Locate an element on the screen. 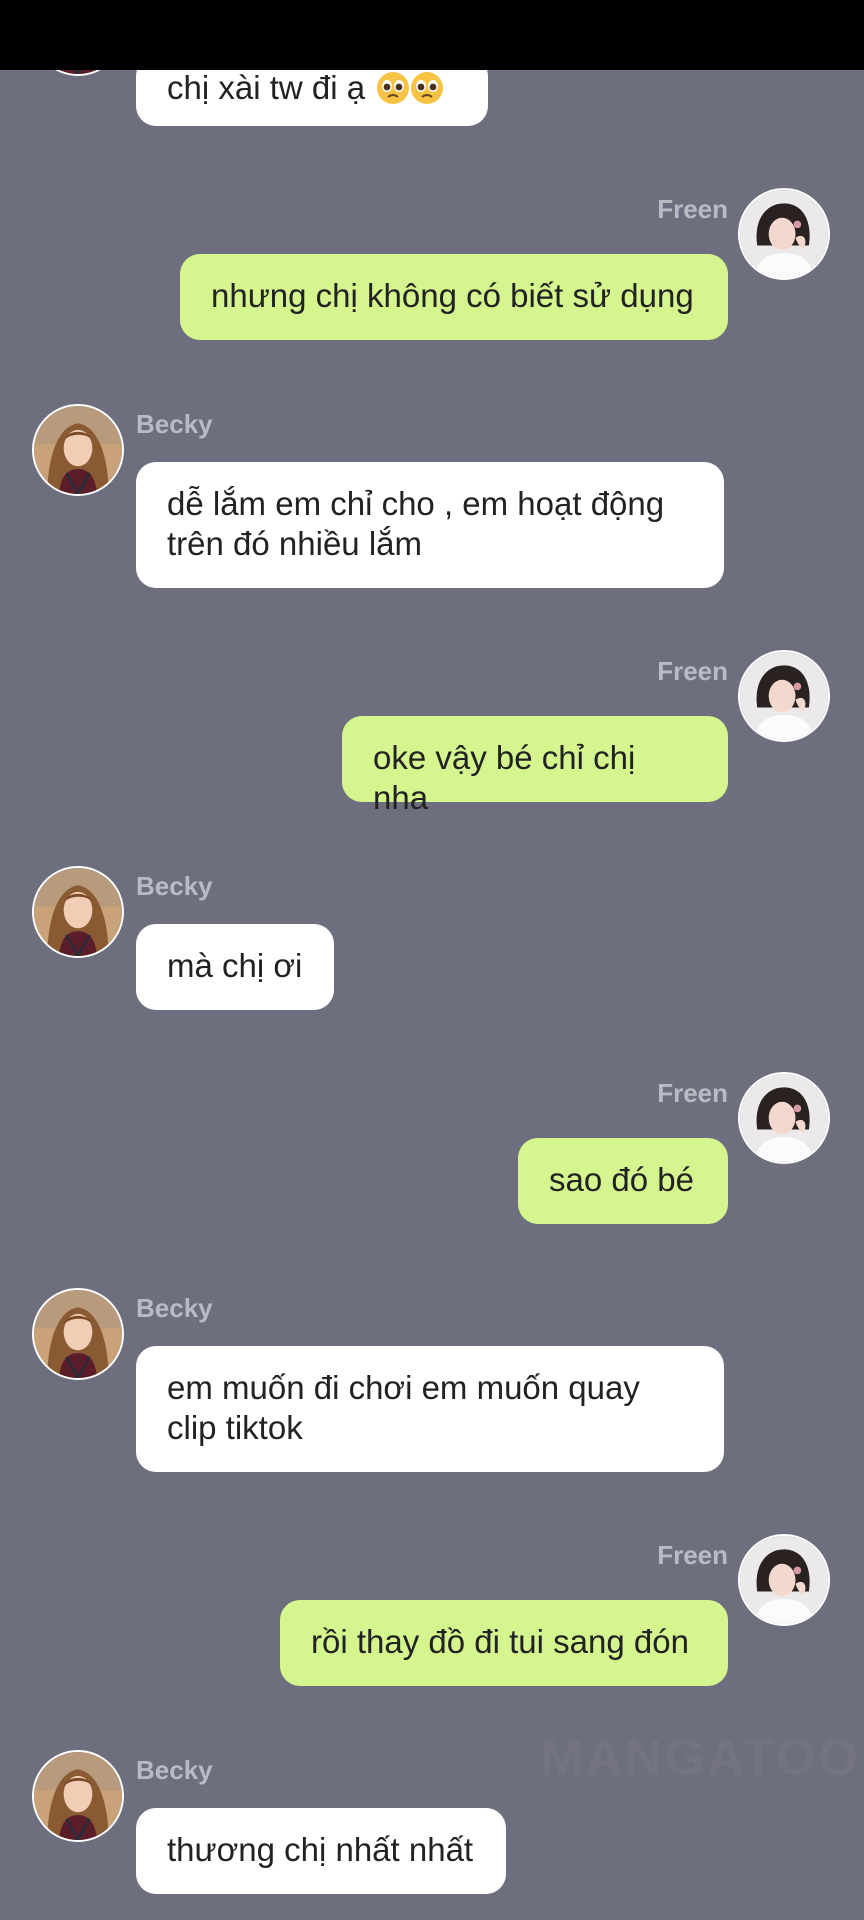  message-bubble-incoming: thương chị nhất nhất is located at coordinates (321, 1851).